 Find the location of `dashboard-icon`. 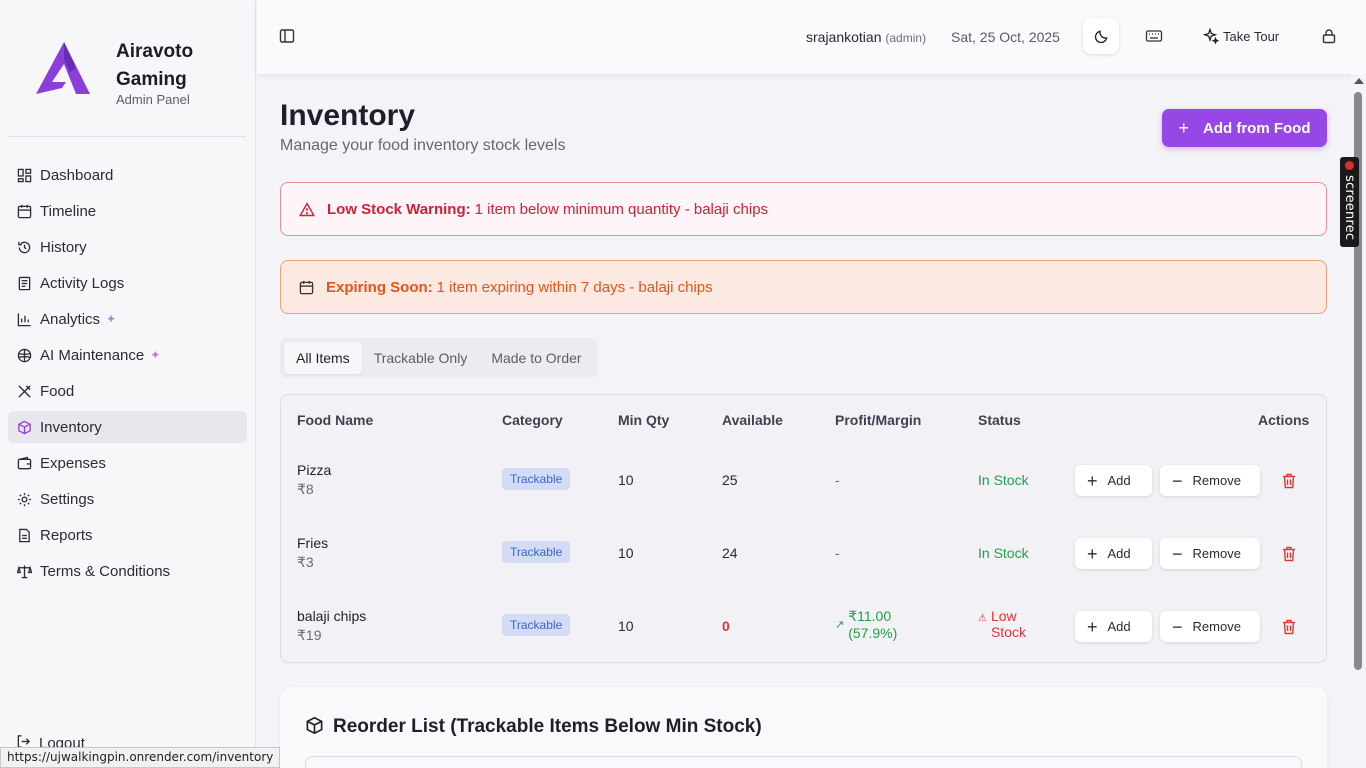

dashboard-icon is located at coordinates (24, 175).